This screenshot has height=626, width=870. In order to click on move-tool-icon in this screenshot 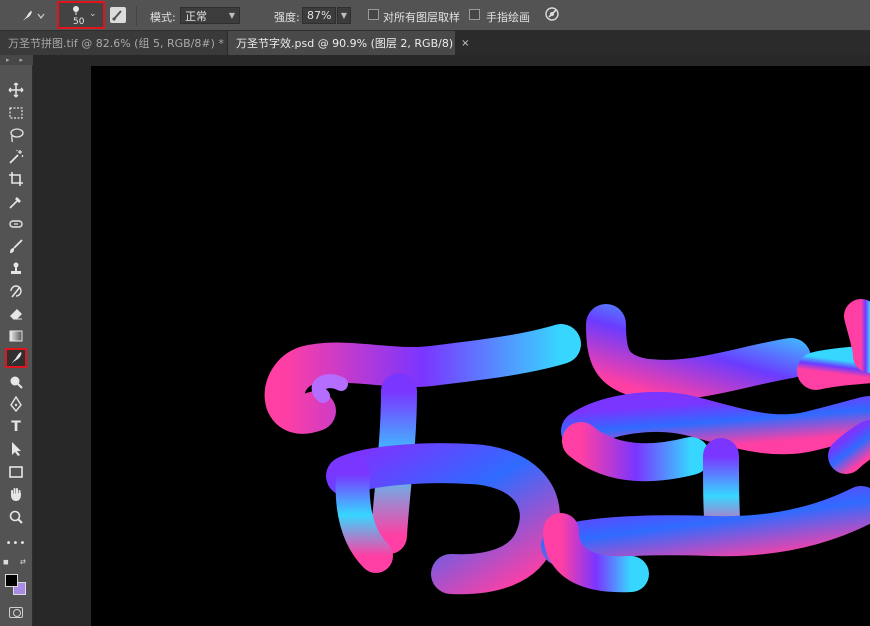, I will do `click(16, 90)`.